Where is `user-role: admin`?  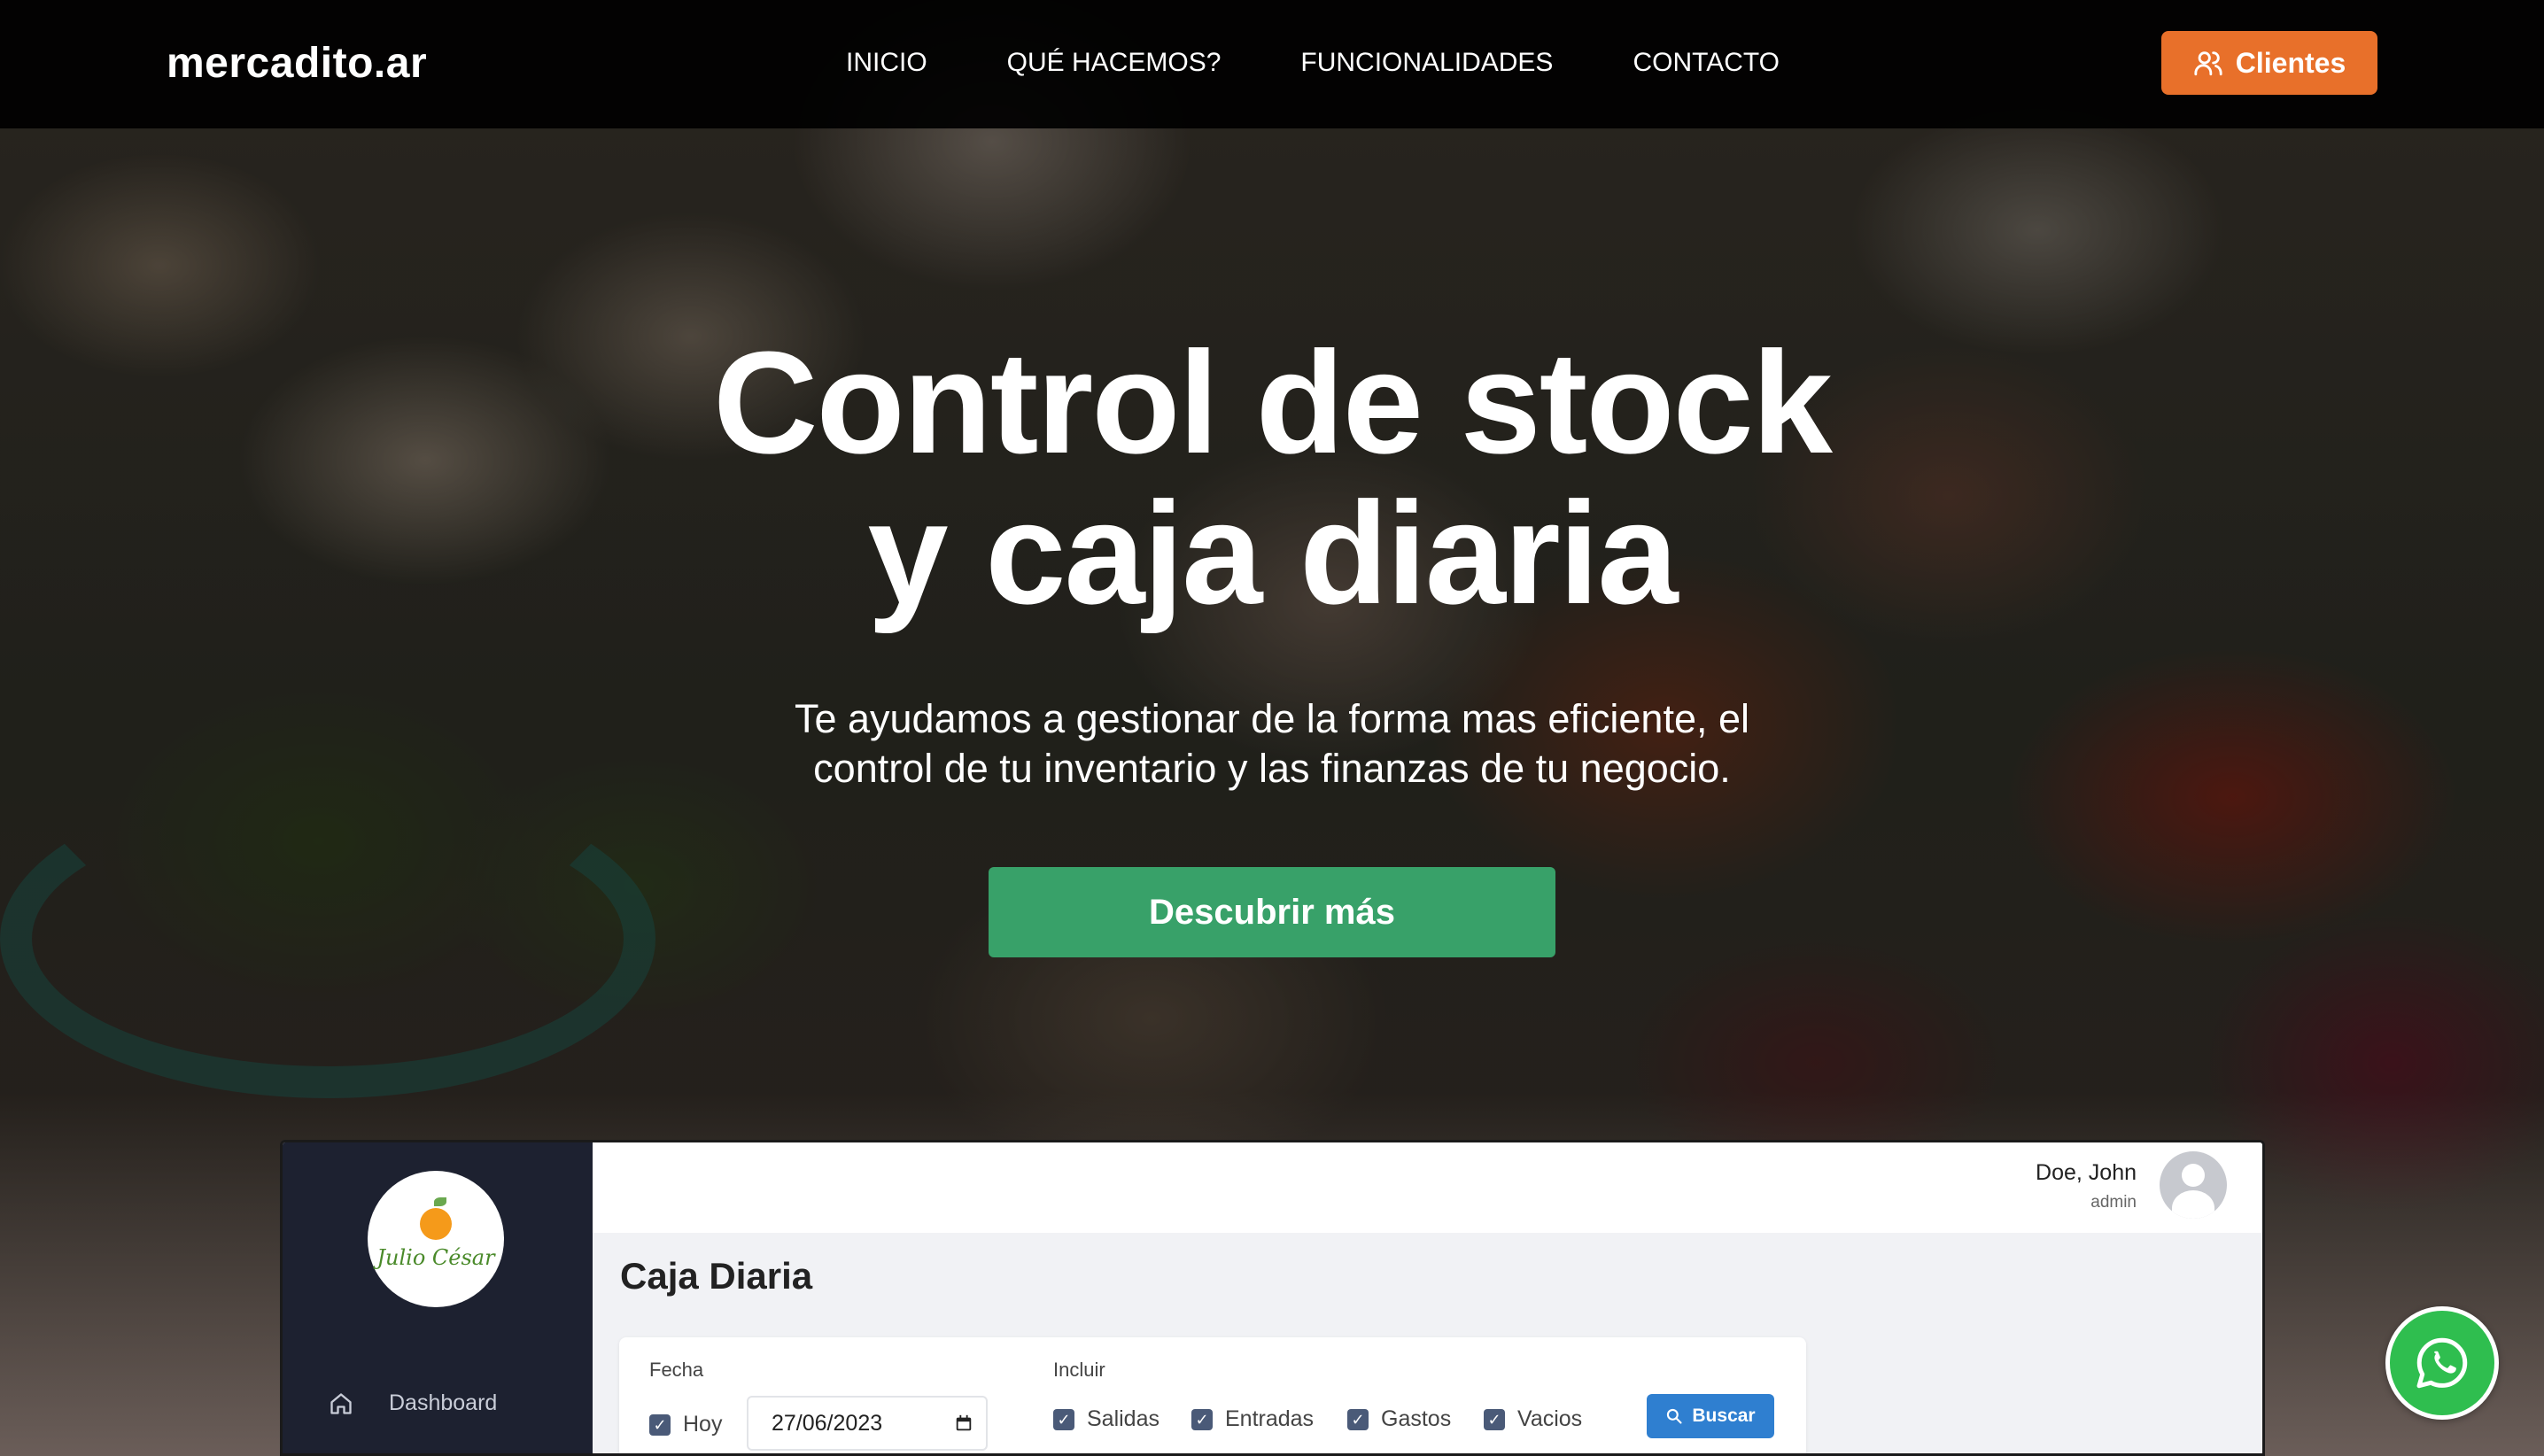 user-role: admin is located at coordinates (2113, 1202).